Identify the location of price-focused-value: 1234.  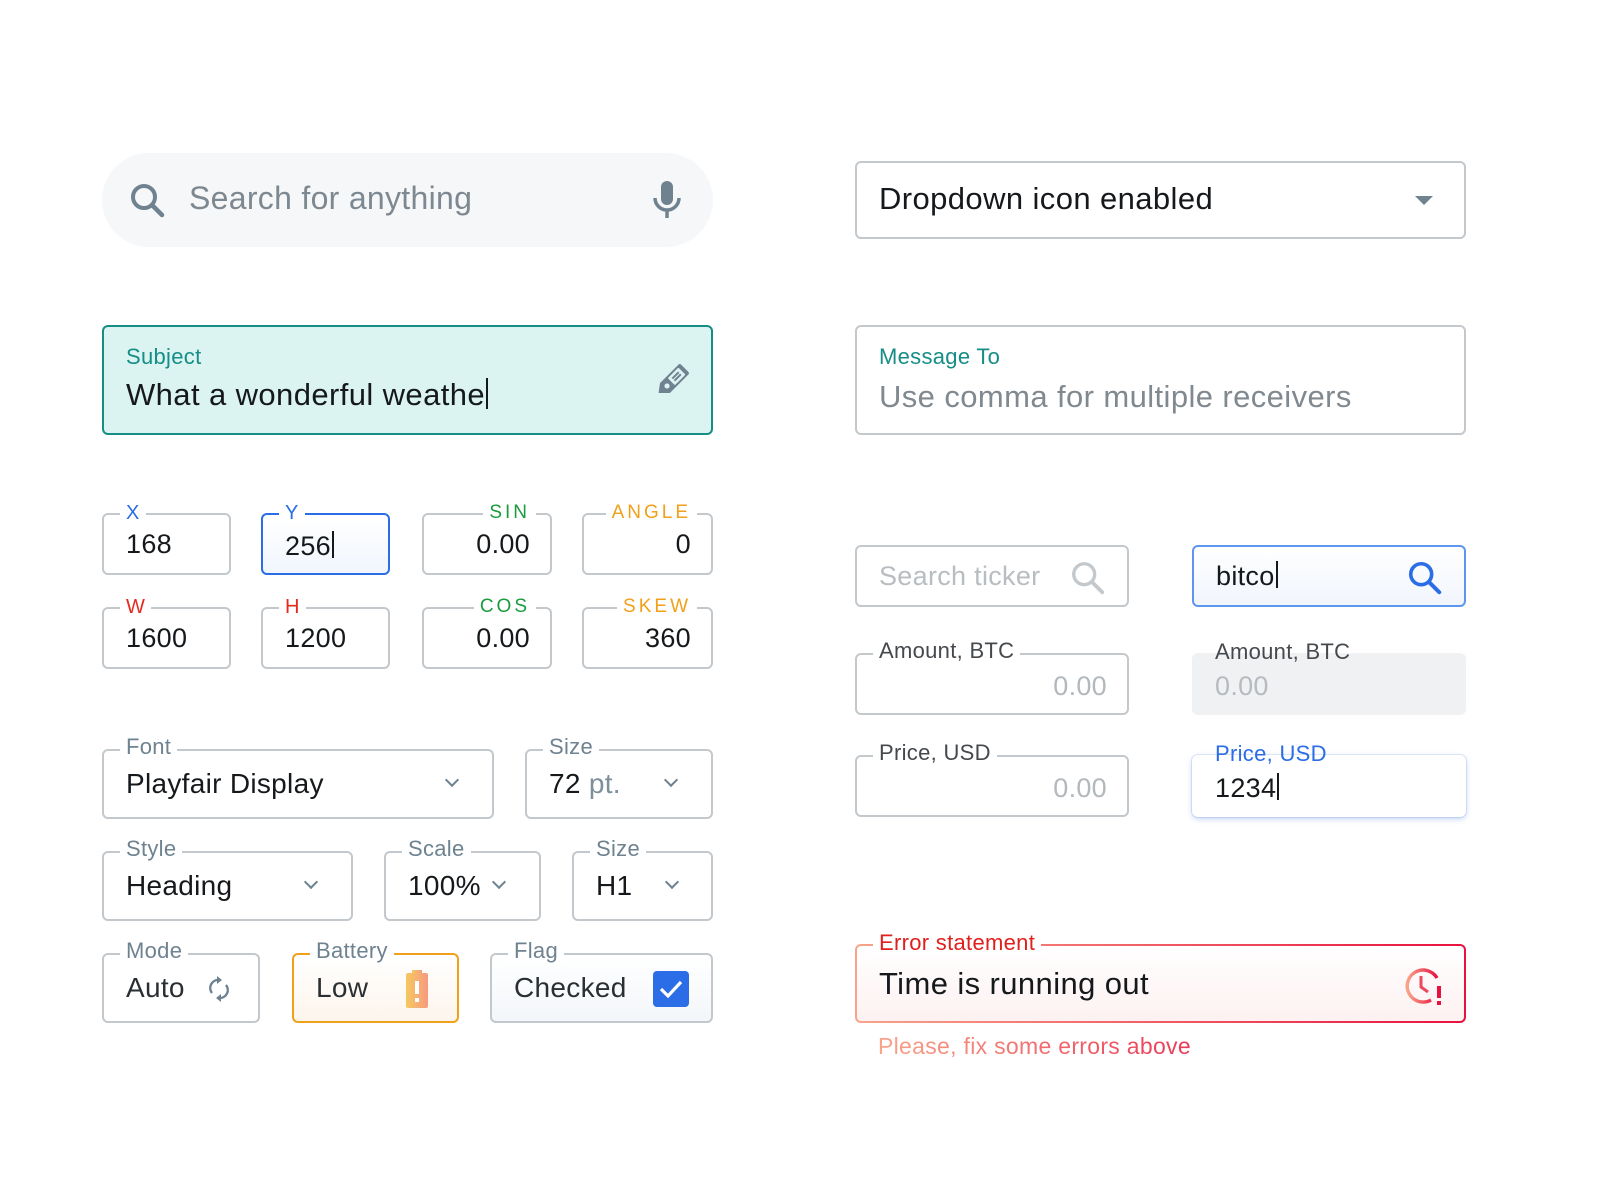
(1246, 788).